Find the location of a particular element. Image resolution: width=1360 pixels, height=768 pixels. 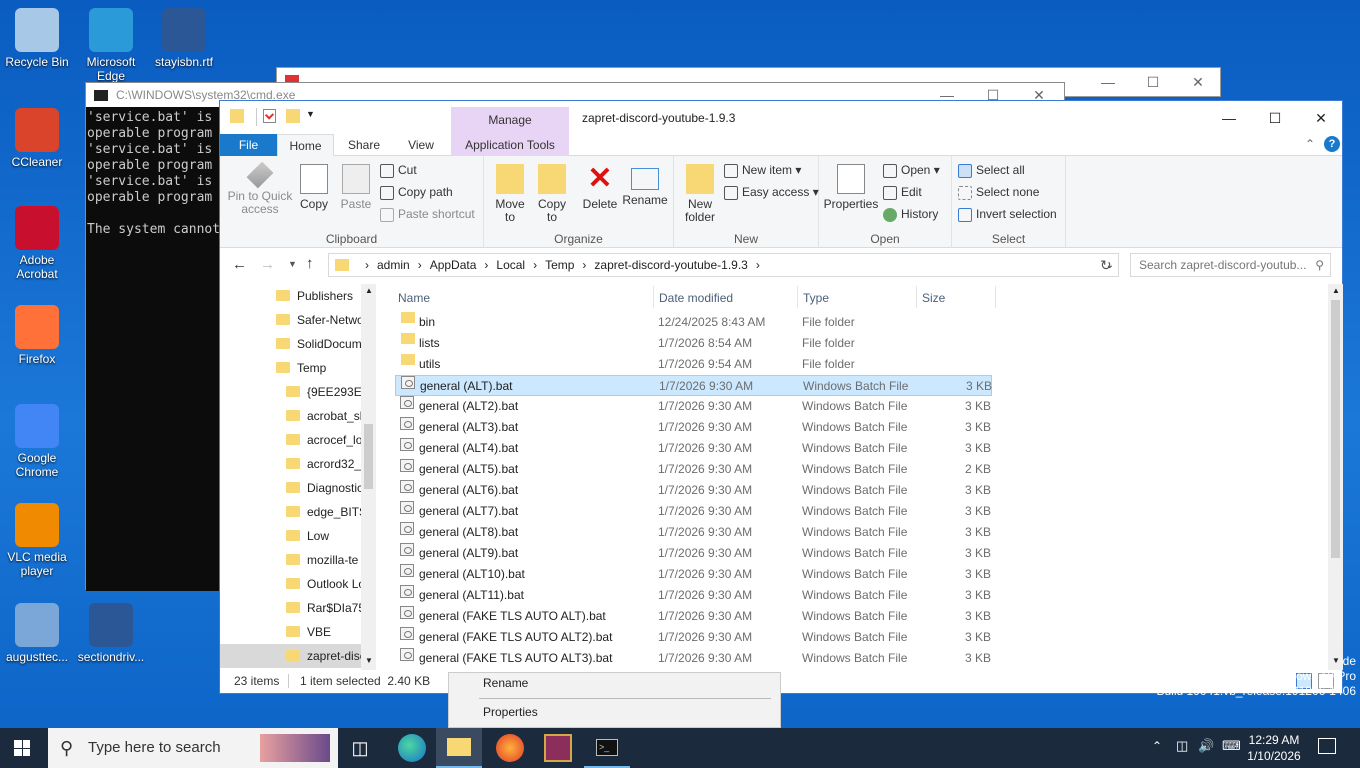

breadcrumb-item: AppData is located at coordinates (453, 265).